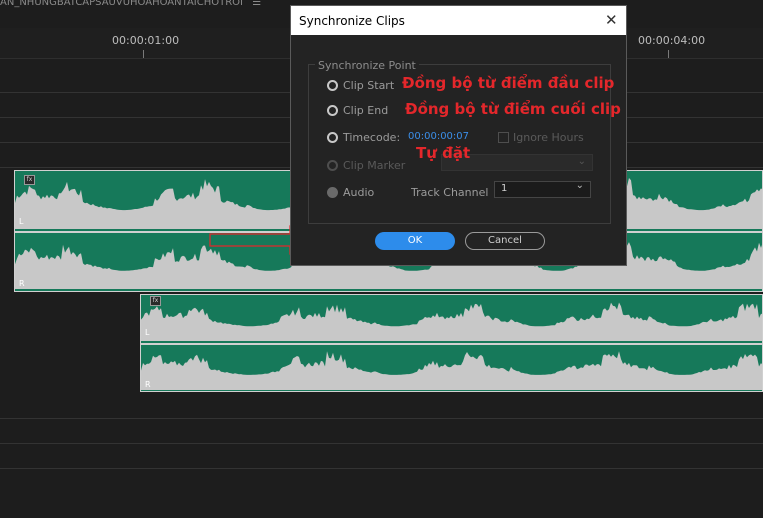 Image resolution: width=763 pixels, height=518 pixels. I want to click on track-channel-select: 1 ⌄, so click(542, 189).